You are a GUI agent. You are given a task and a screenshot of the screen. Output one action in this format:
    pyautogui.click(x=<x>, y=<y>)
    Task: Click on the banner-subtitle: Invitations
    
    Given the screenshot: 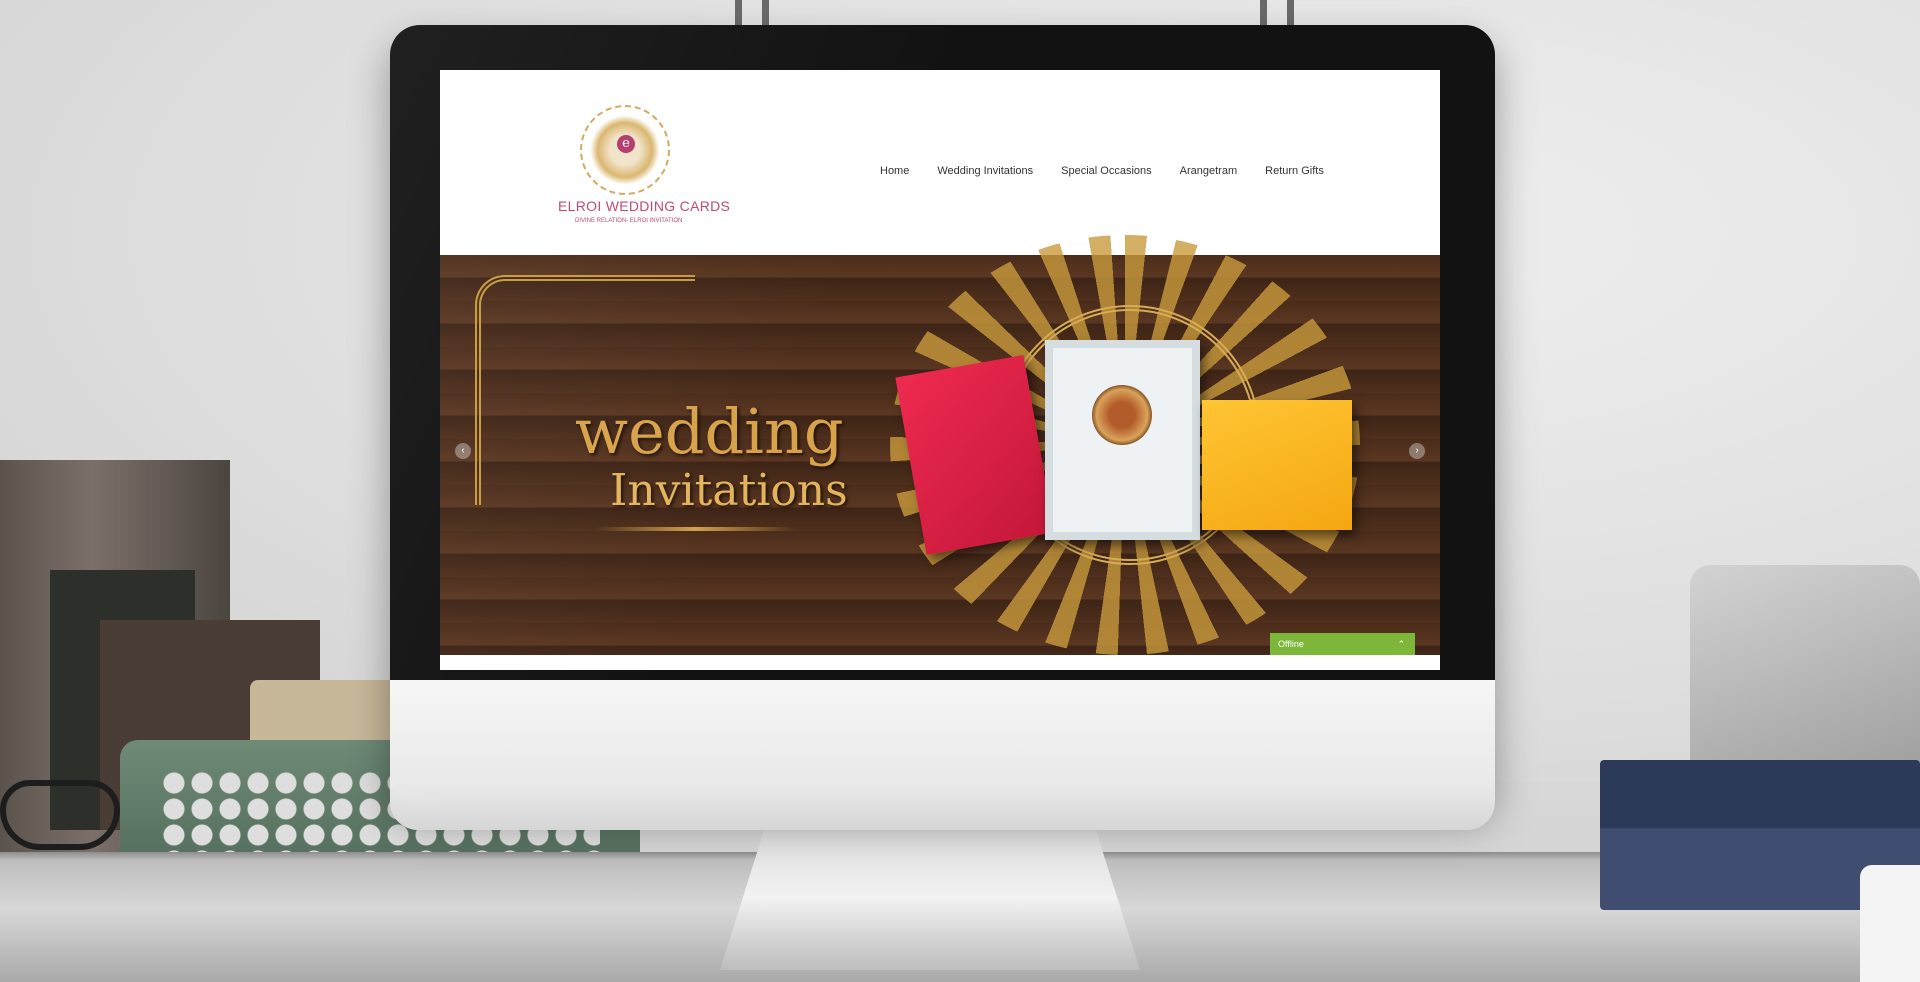 What is the action you would take?
    pyautogui.click(x=729, y=490)
    